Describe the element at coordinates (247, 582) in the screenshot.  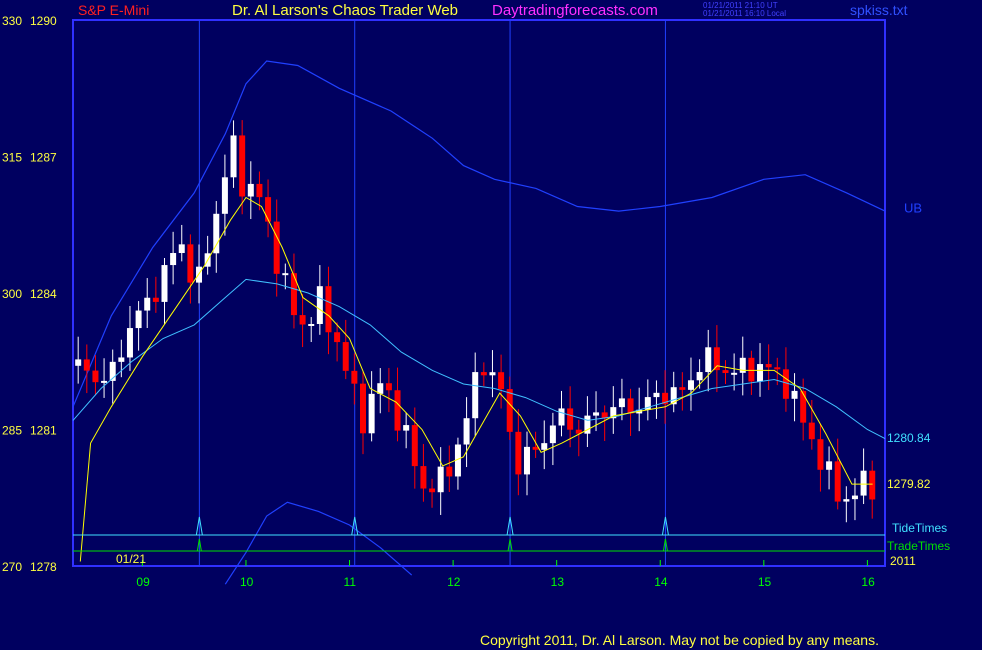
I see `x-tick-label: 10` at that location.